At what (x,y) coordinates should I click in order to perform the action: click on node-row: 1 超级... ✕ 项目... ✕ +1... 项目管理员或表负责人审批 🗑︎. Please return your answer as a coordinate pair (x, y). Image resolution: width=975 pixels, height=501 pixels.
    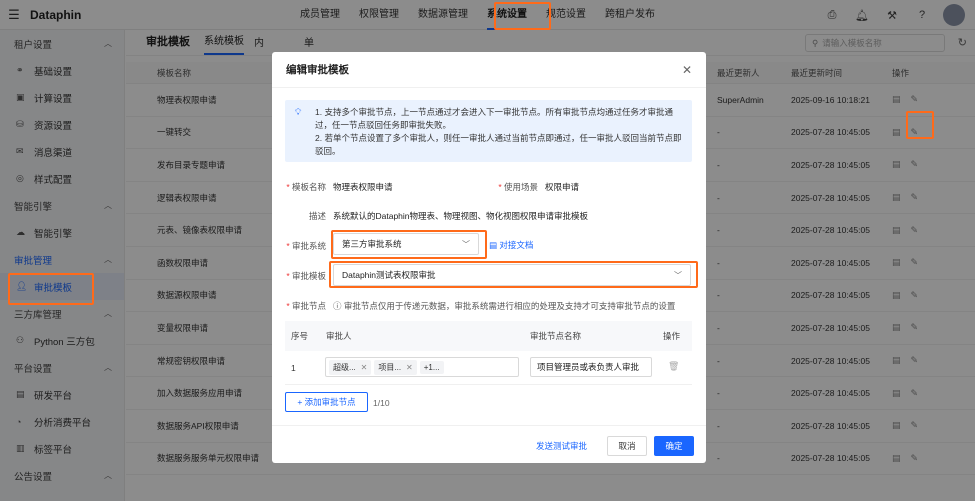
    Looking at the image, I should click on (488, 368).